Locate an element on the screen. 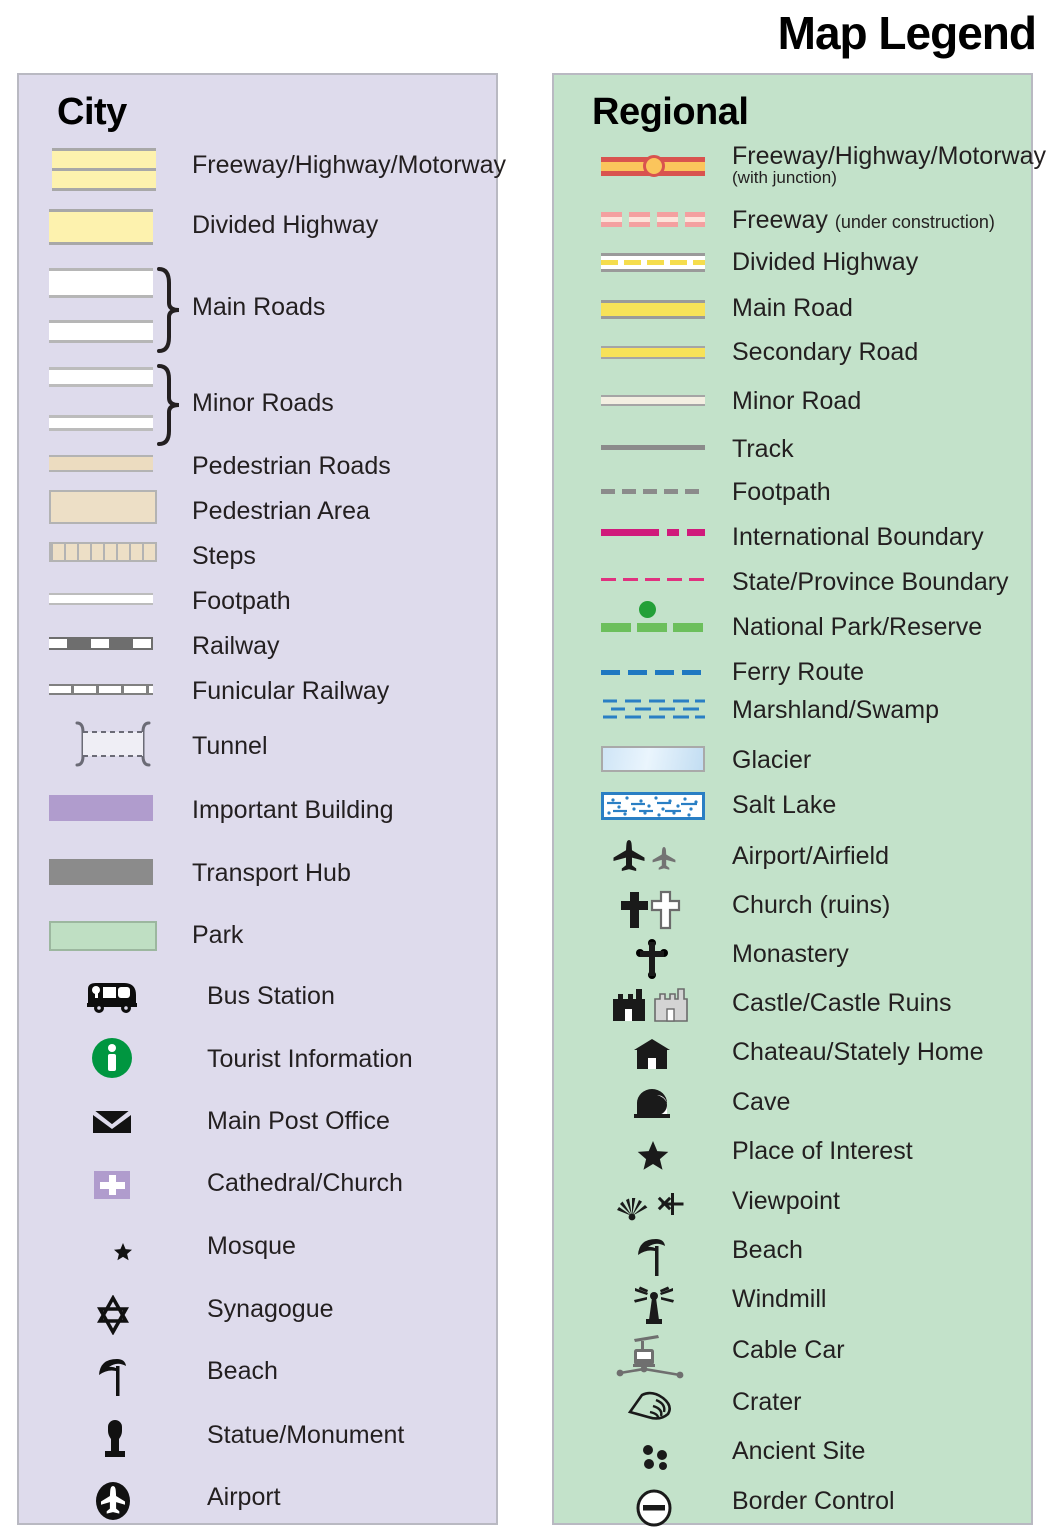  regional-item-label: Ferry Route is located at coordinates (798, 672).